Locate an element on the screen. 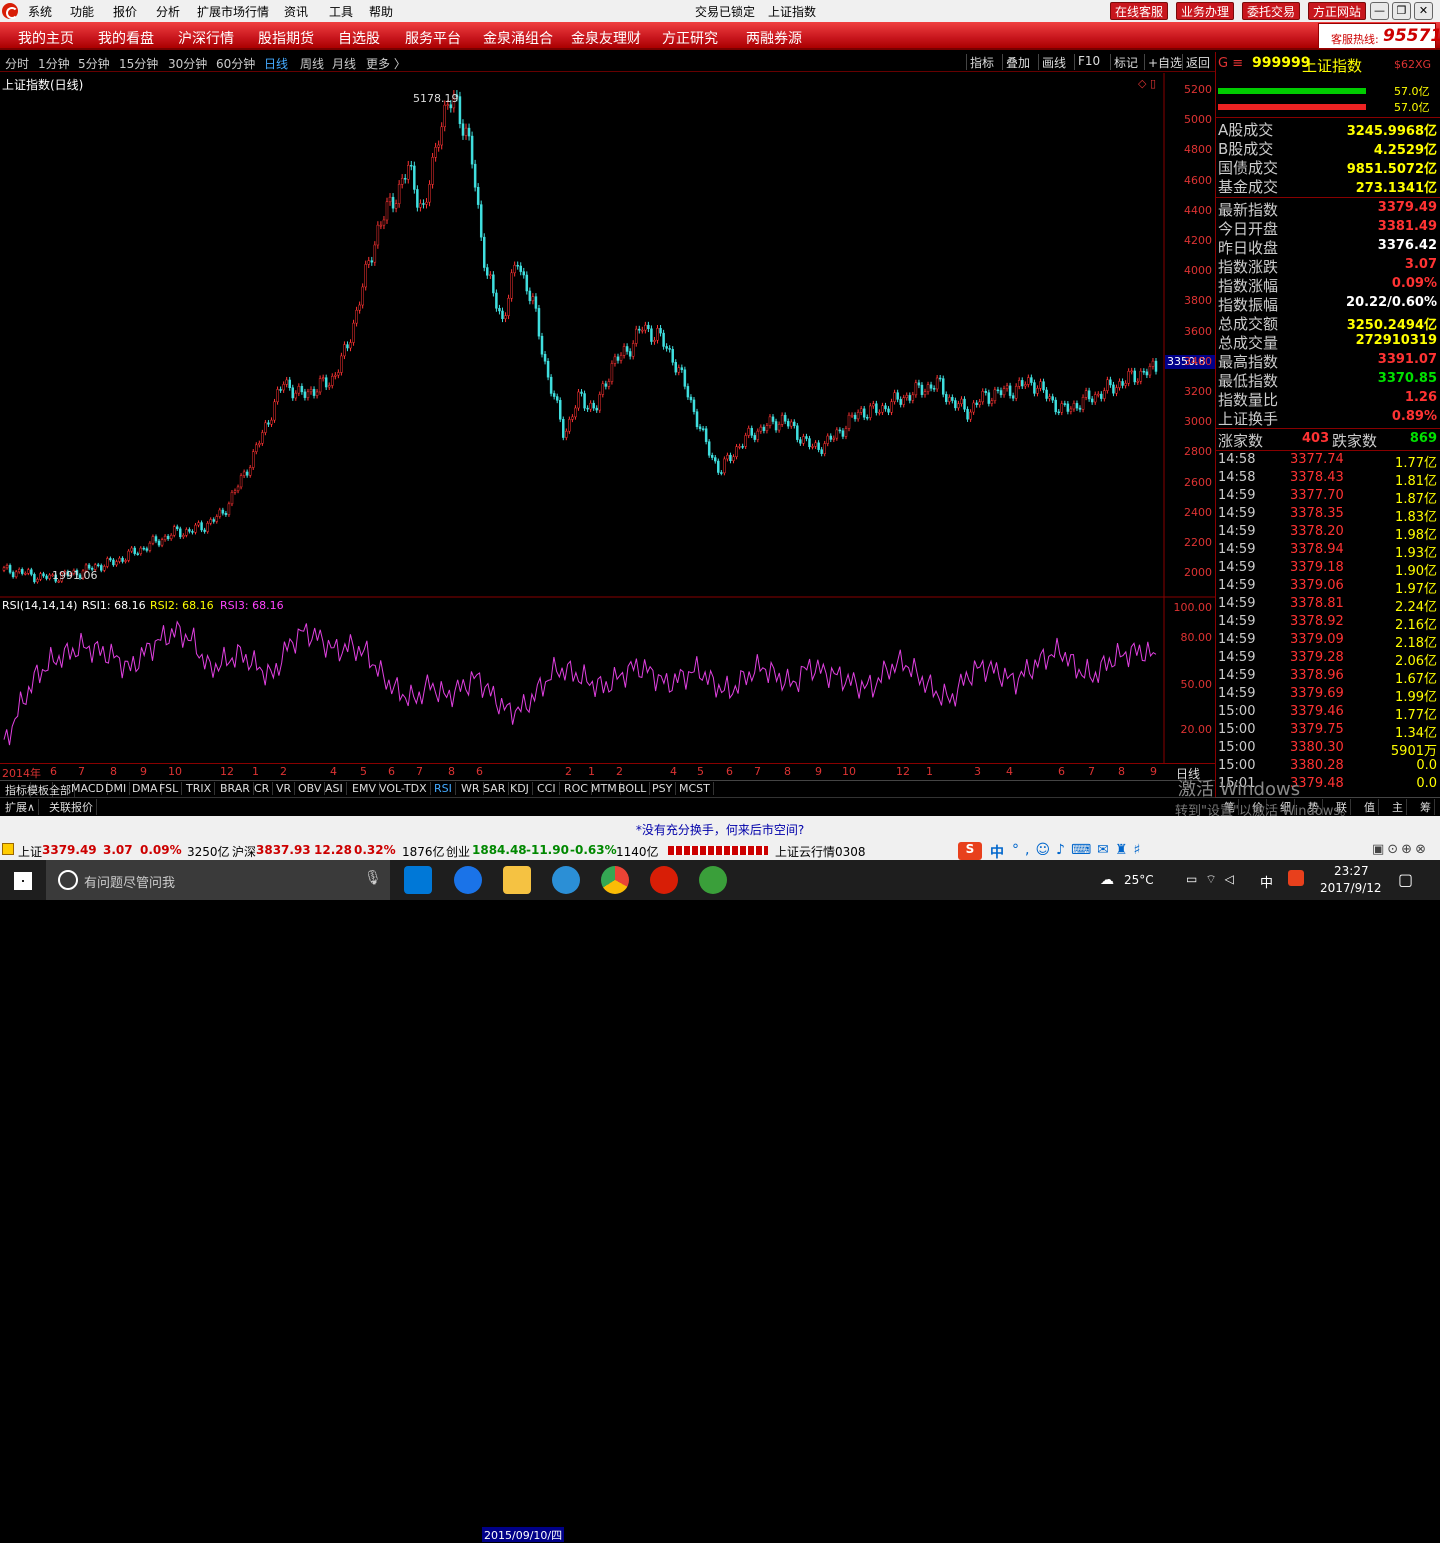  clock-time: 23:27 is located at coordinates (1351, 871).